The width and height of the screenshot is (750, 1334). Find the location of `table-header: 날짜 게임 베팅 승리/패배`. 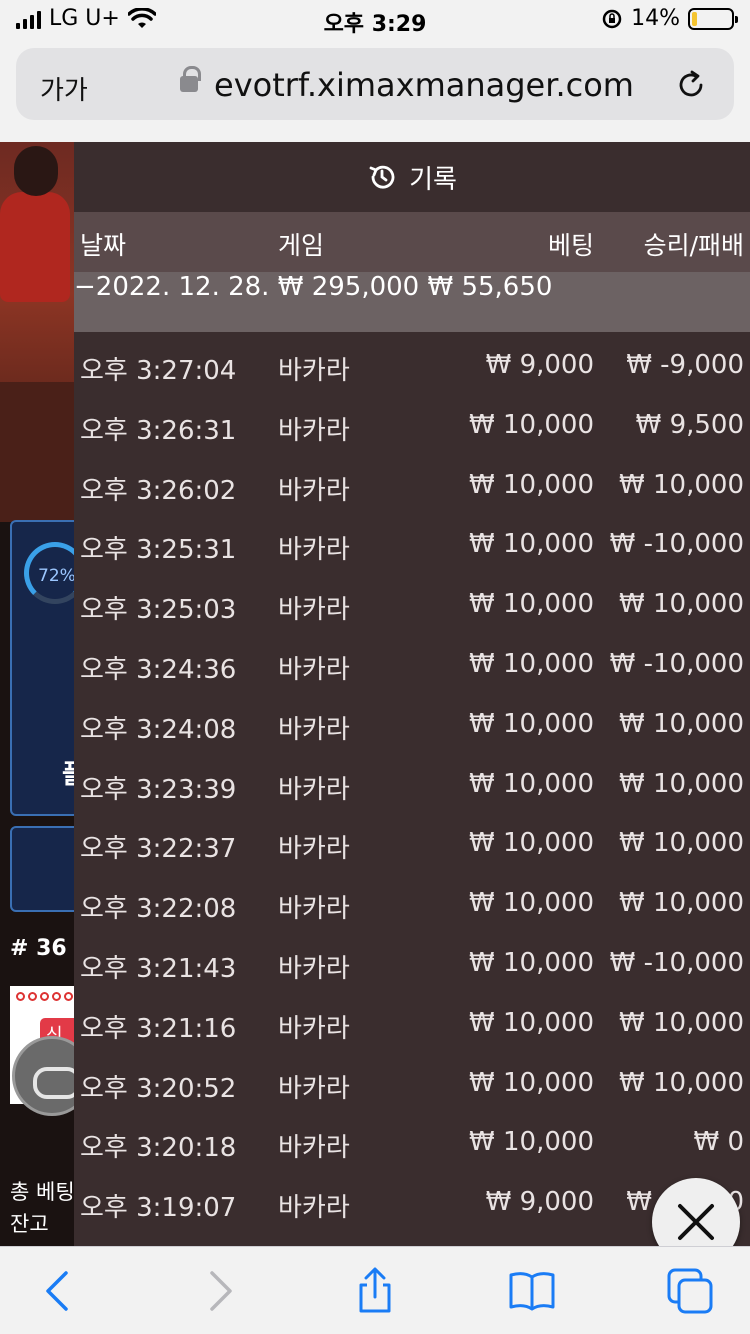

table-header: 날짜 게임 베팅 승리/패배 is located at coordinates (412, 242).